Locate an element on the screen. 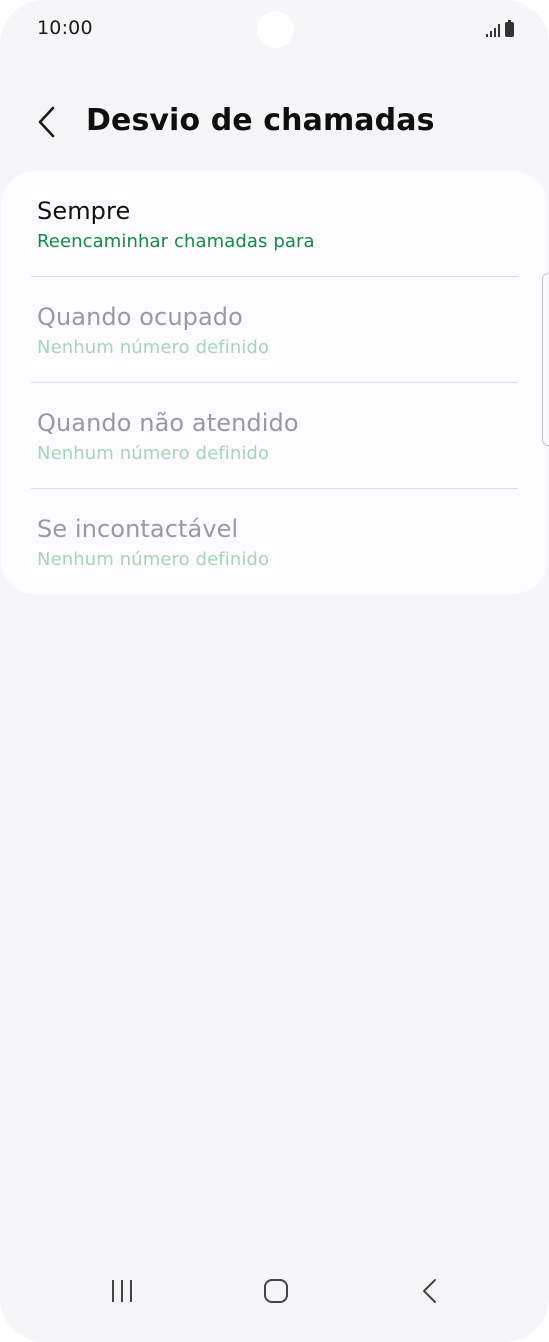  recent-apps-icon is located at coordinates (122, 1292).